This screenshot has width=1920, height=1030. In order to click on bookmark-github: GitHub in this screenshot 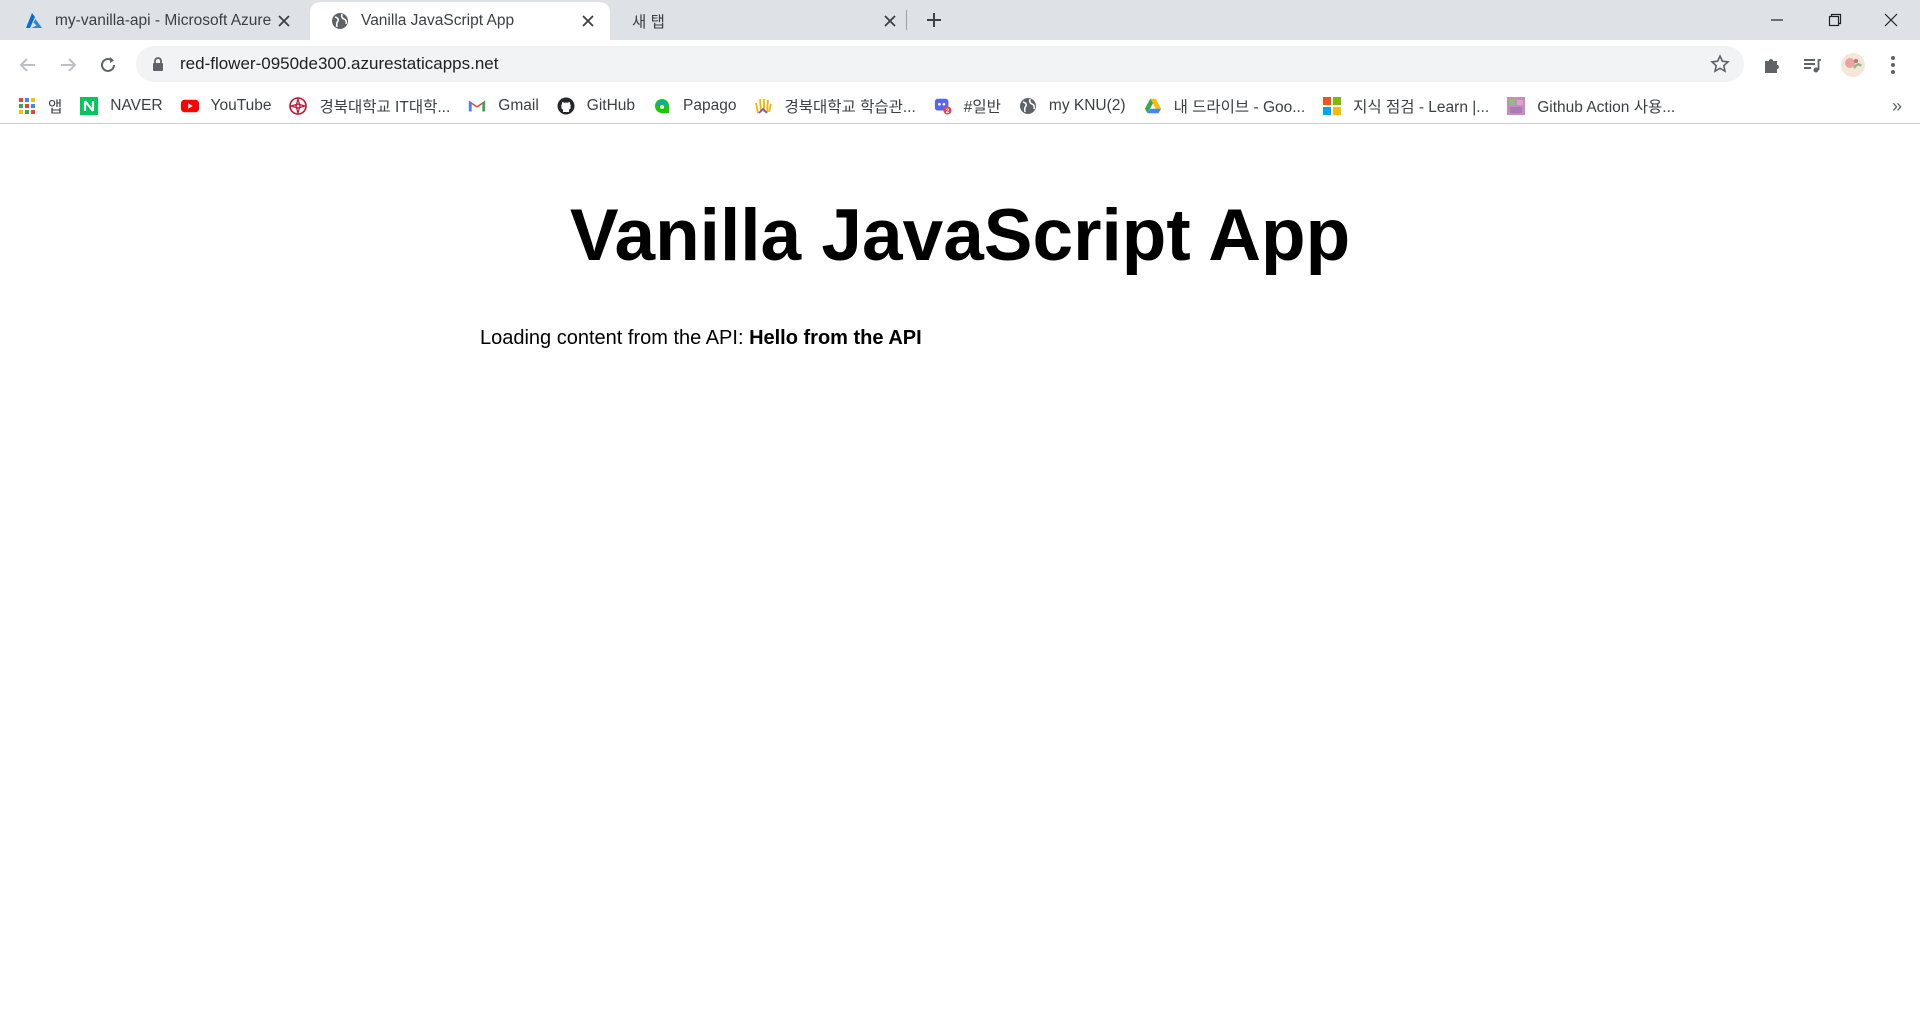, I will do `click(596, 106)`.